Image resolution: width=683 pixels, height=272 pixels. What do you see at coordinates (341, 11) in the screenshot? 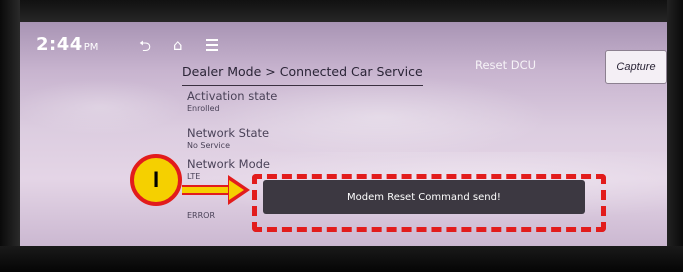
I see `bezel-top` at bounding box center [341, 11].